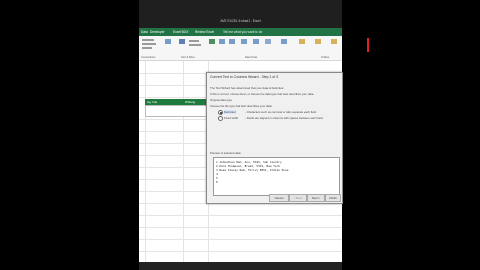  I want to click on delimited-label: Delimited, so click(230, 112).